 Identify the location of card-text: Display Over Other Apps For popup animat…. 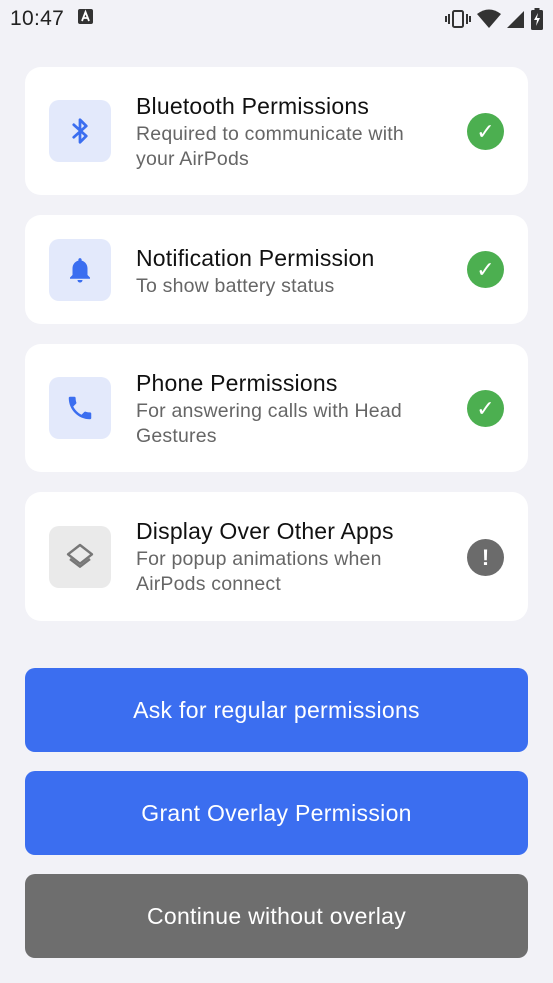
(292, 557).